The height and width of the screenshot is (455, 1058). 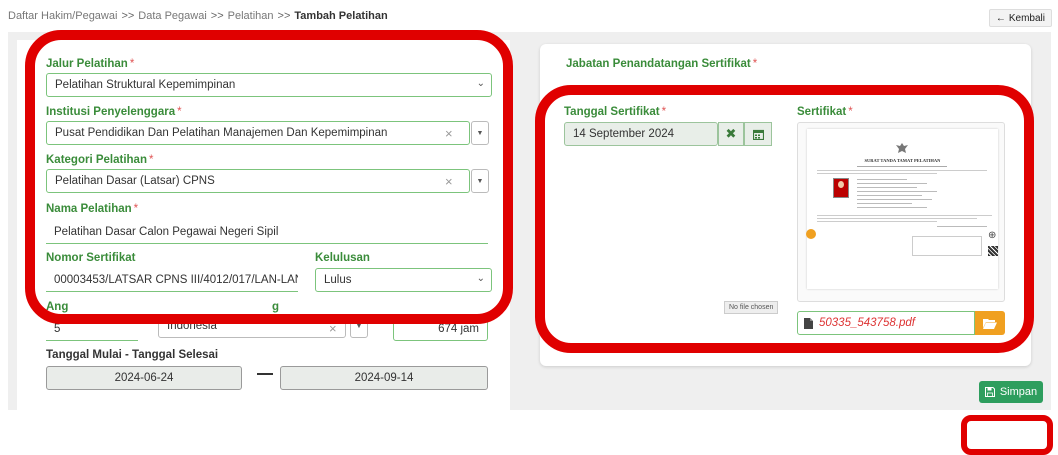 I want to click on tanggal-selesai-value: 2024-09-14, so click(x=384, y=378).